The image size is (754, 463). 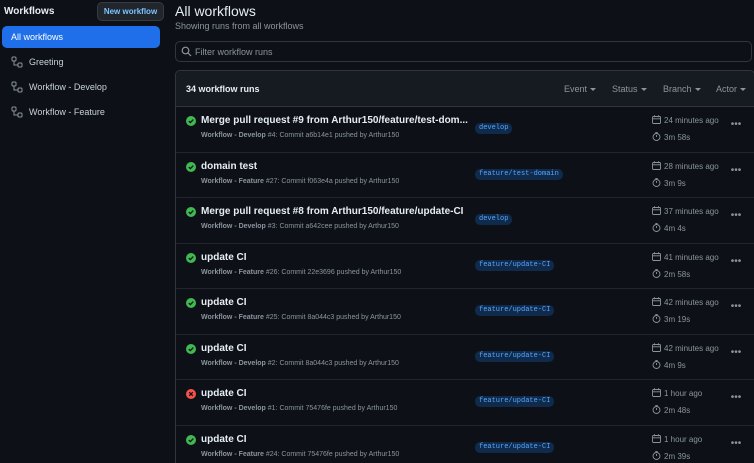 I want to click on sidebar-title: Workflows, so click(x=29, y=11).